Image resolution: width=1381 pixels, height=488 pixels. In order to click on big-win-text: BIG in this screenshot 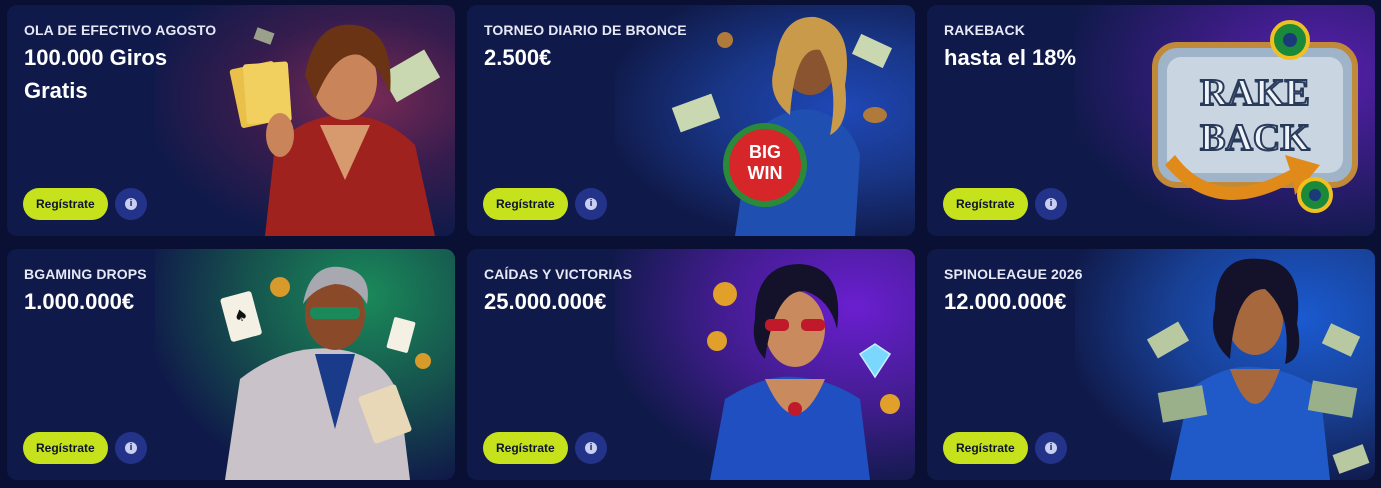, I will do `click(765, 152)`.